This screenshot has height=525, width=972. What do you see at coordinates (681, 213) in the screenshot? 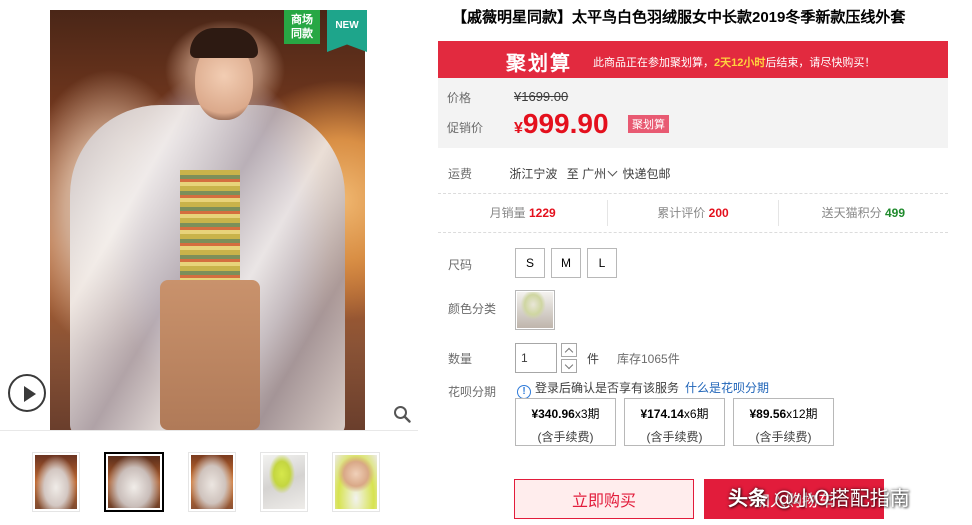
I see `total-reviews-label: 累计评价` at bounding box center [681, 213].